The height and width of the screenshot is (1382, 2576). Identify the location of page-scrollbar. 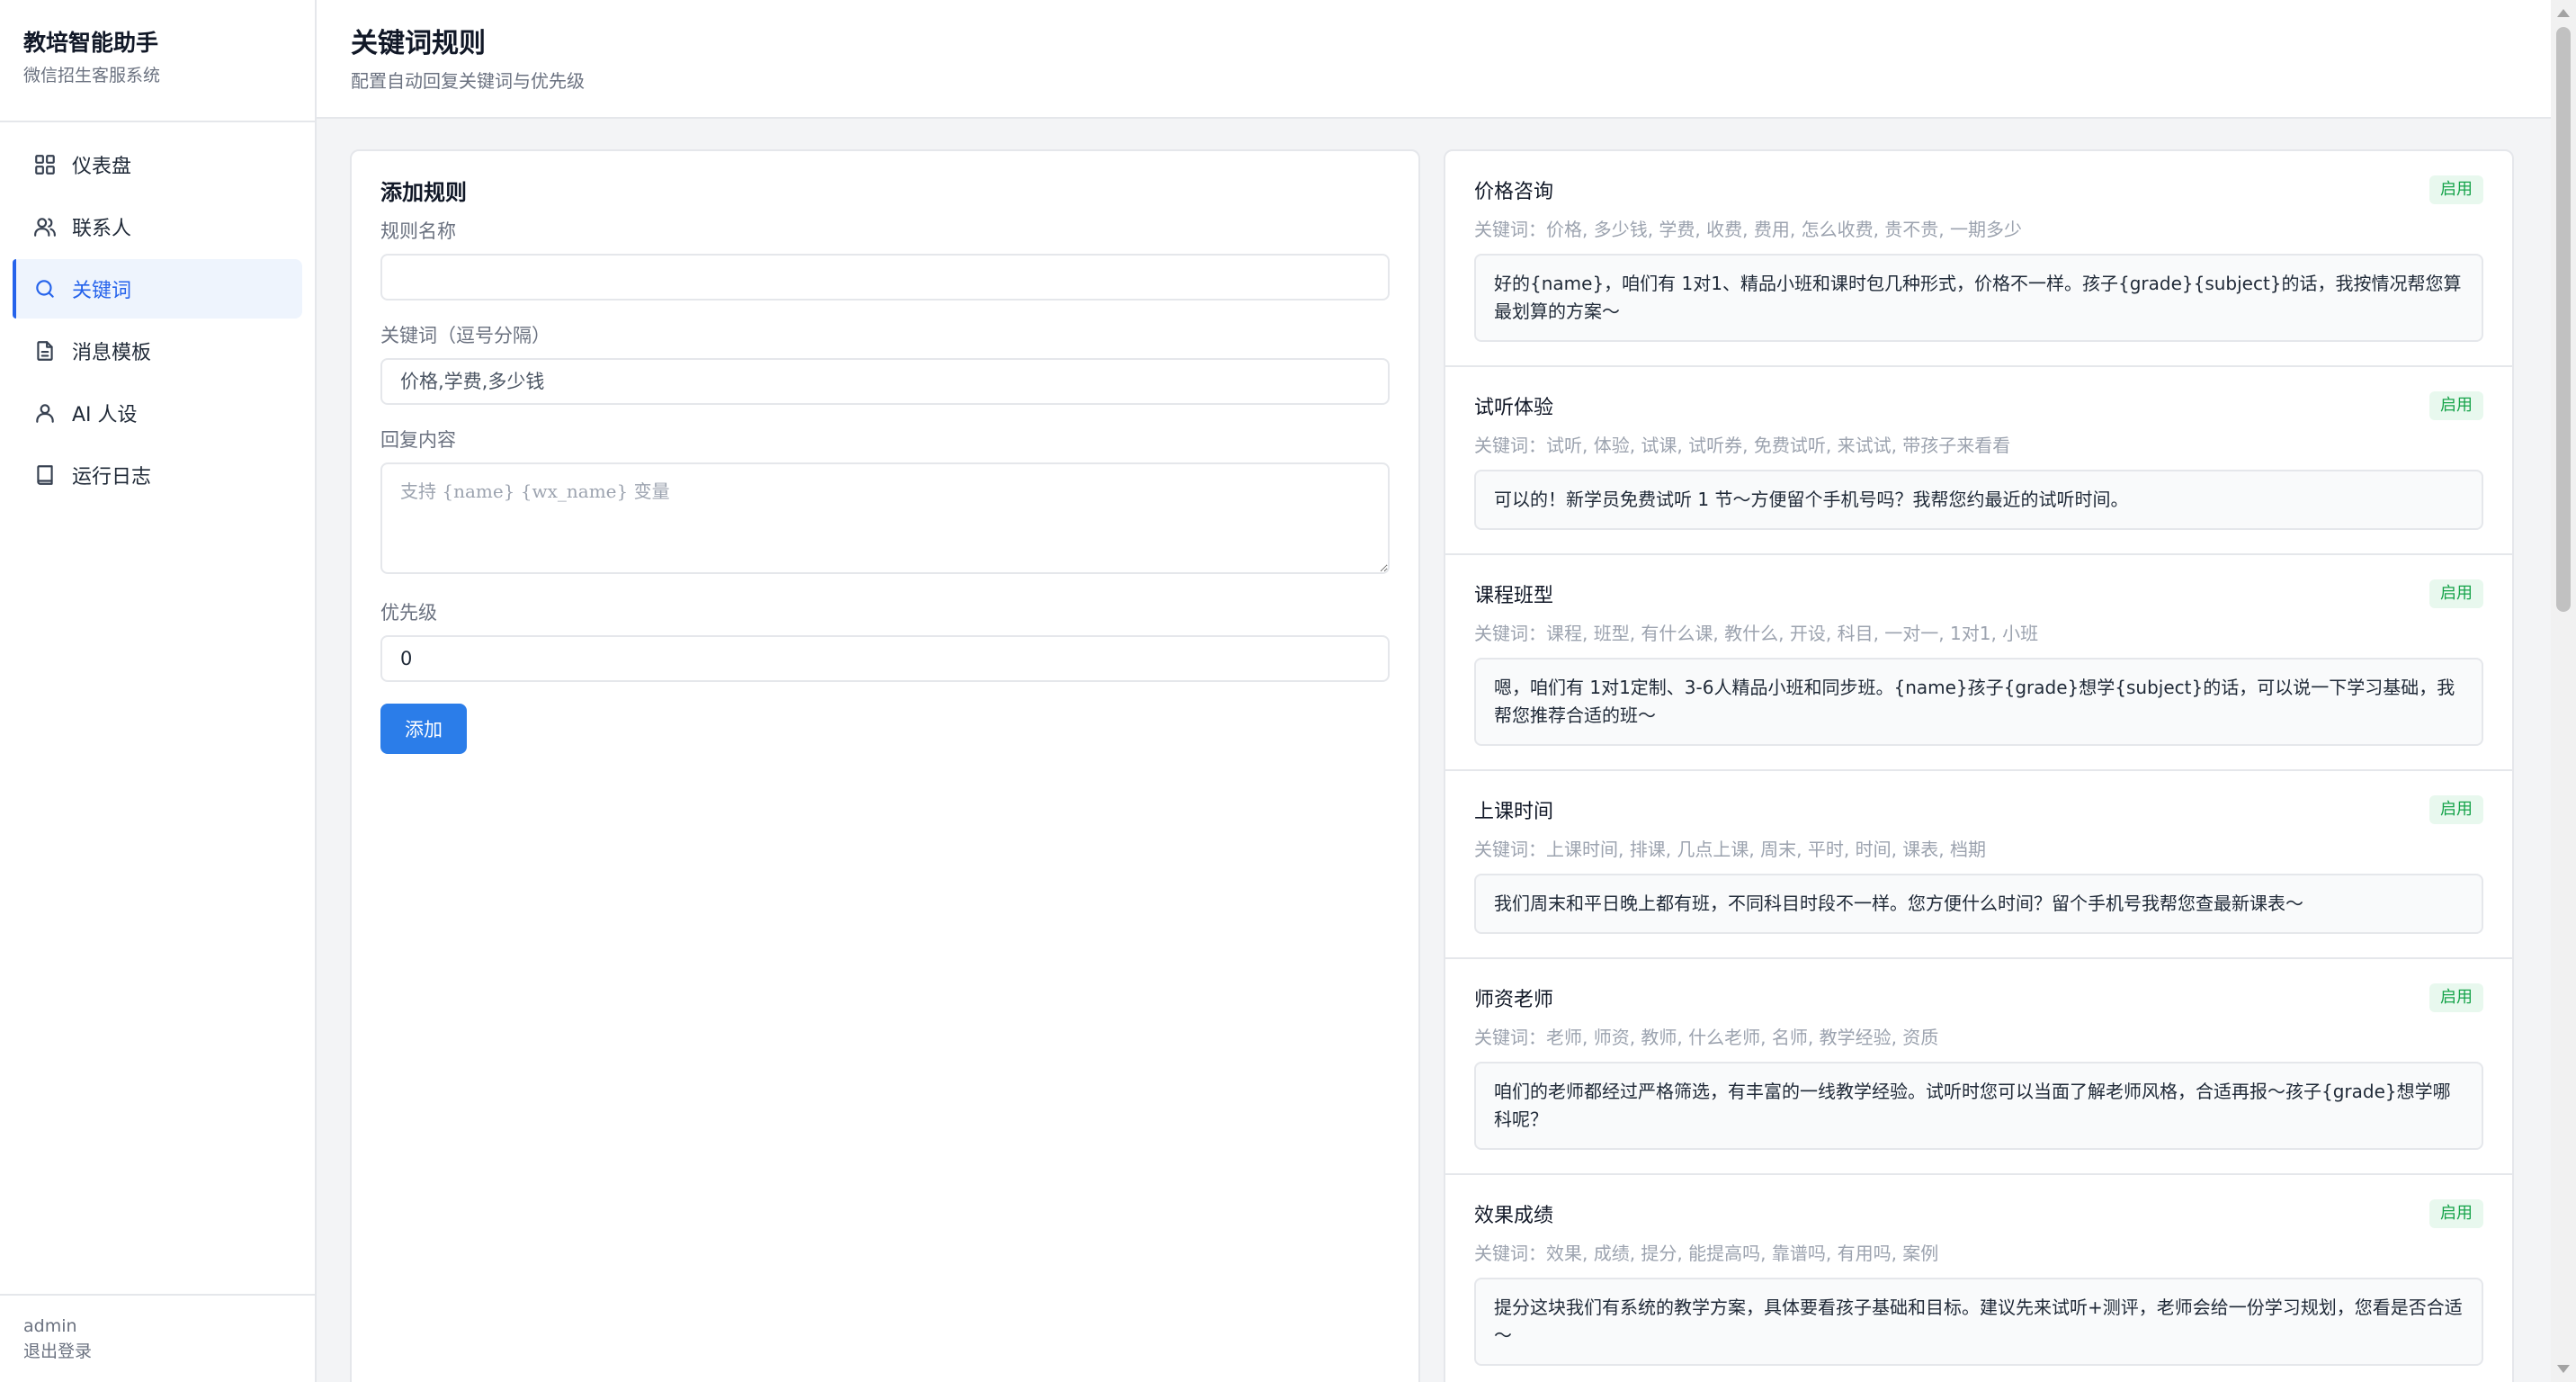
(2563, 691).